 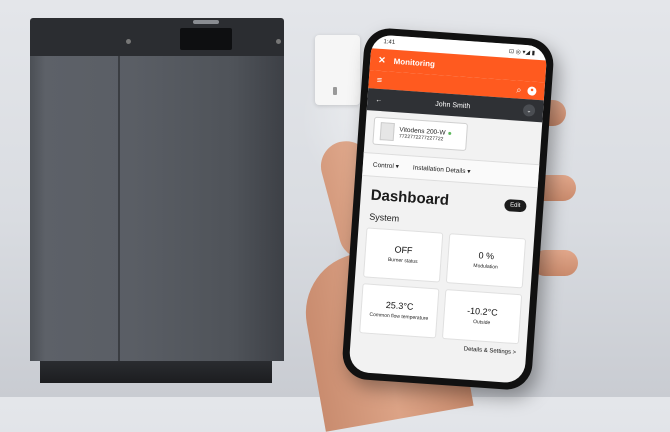 I want to click on page-title: Dashboard, so click(x=410, y=198).